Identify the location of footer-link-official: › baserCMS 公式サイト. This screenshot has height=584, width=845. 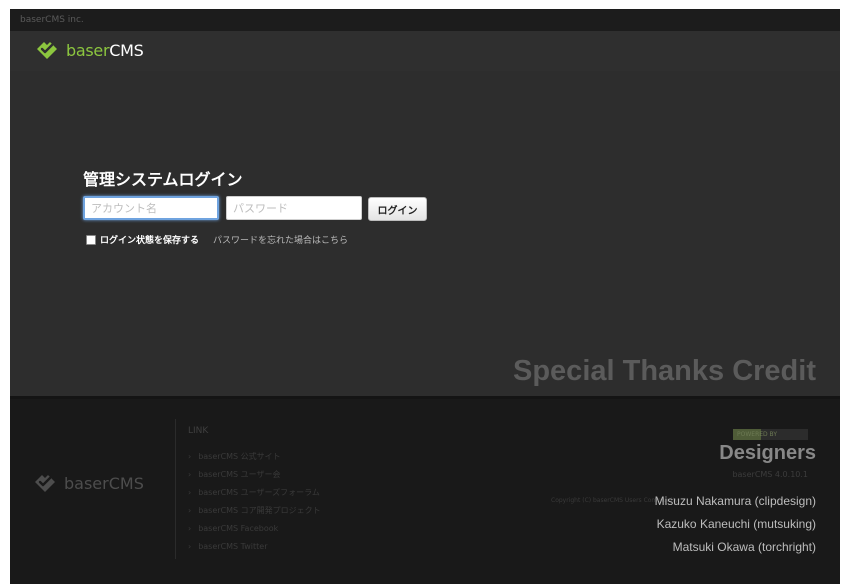
(254, 457).